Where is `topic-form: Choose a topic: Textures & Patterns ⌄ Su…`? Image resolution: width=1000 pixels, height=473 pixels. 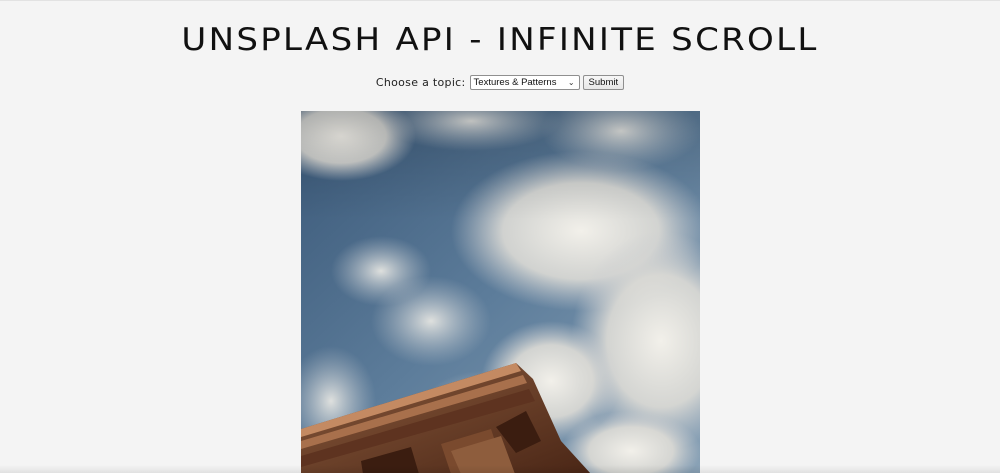 topic-form: Choose a topic: Textures & Patterns ⌄ Su… is located at coordinates (500, 82).